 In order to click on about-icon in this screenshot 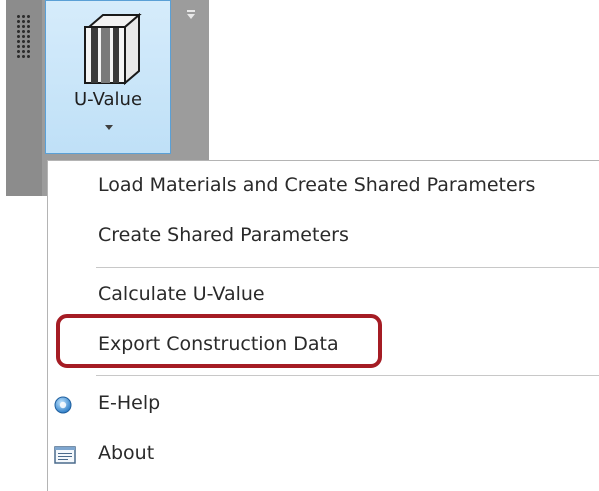, I will do `click(65, 455)`.